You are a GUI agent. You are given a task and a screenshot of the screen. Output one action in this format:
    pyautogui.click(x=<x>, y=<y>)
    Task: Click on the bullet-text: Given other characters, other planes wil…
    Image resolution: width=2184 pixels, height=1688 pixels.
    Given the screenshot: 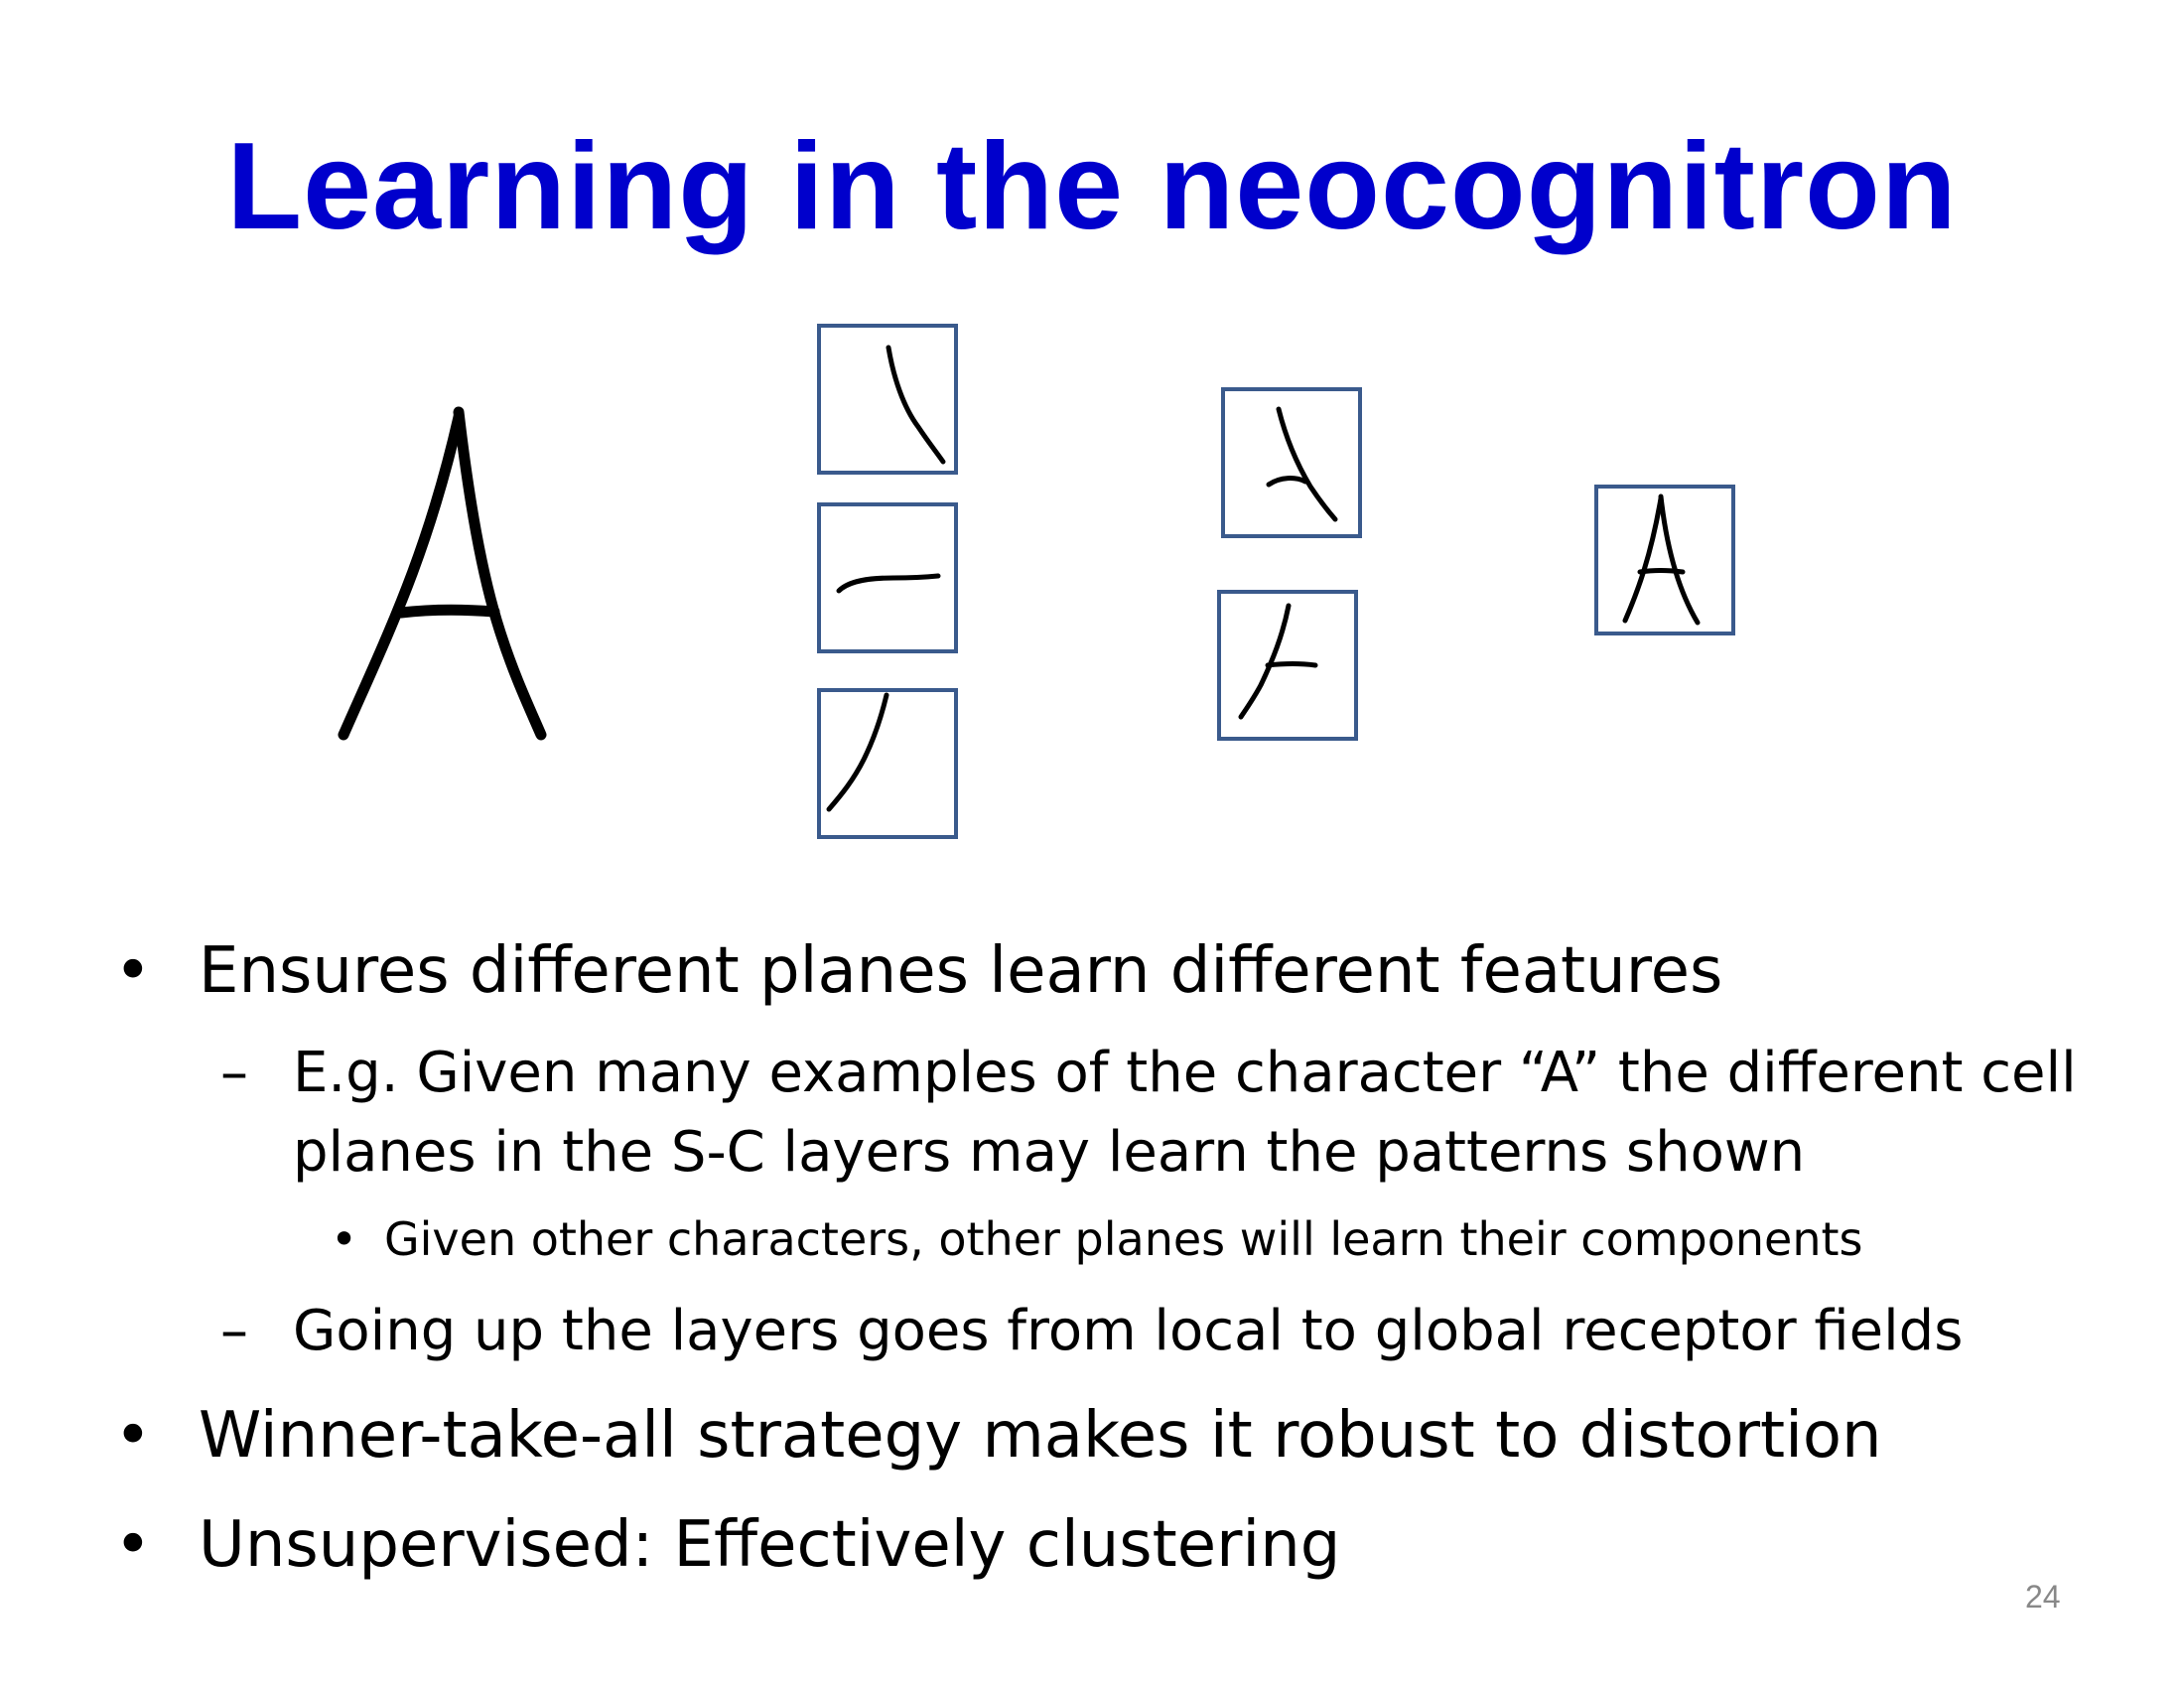 What is the action you would take?
    pyautogui.click(x=1123, y=1239)
    